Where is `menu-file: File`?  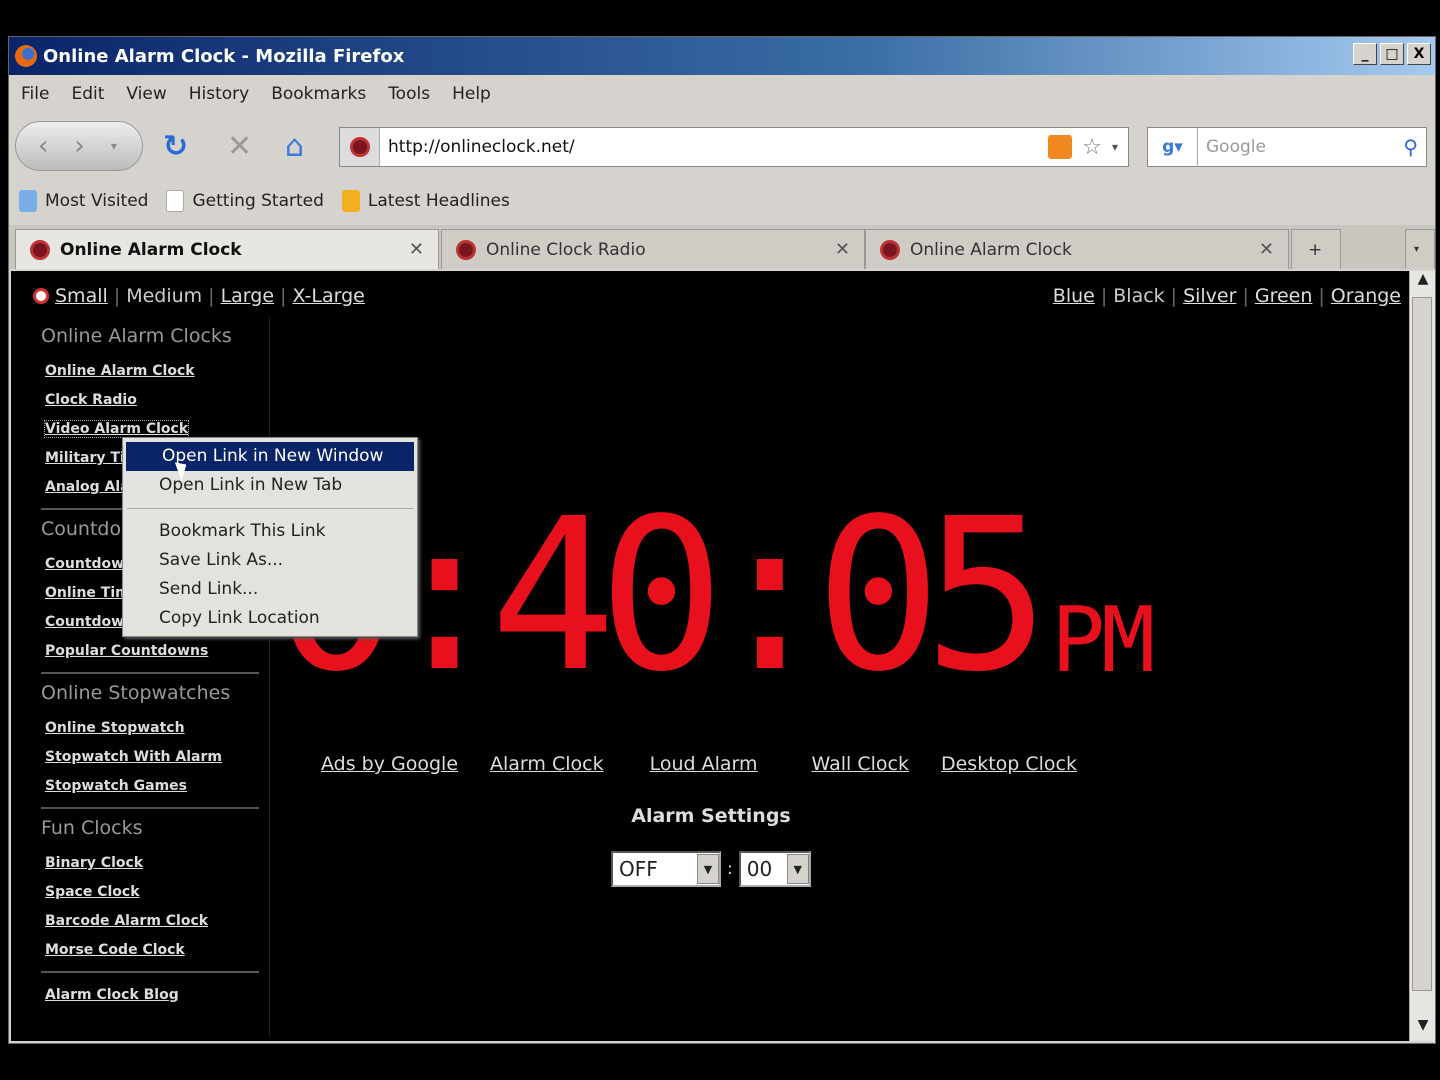
menu-file: File is located at coordinates (35, 94).